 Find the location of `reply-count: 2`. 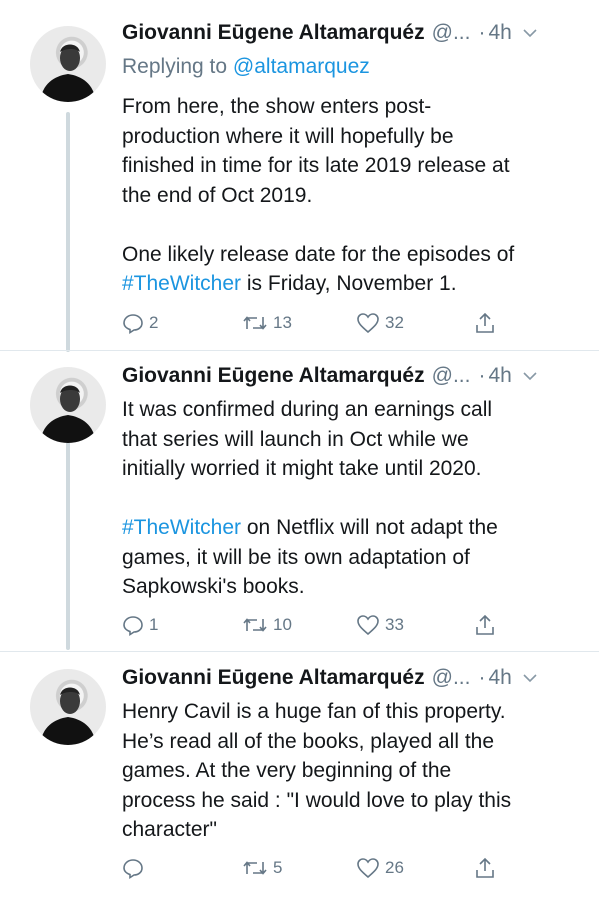

reply-count: 2 is located at coordinates (154, 322).